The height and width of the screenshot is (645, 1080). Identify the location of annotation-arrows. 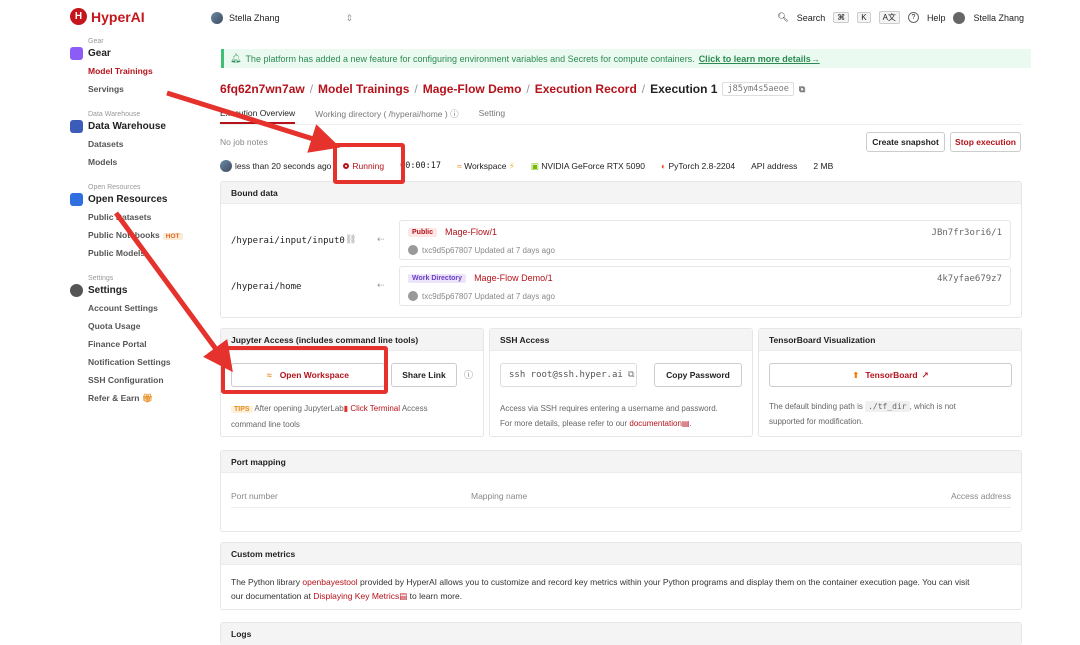
(227, 231).